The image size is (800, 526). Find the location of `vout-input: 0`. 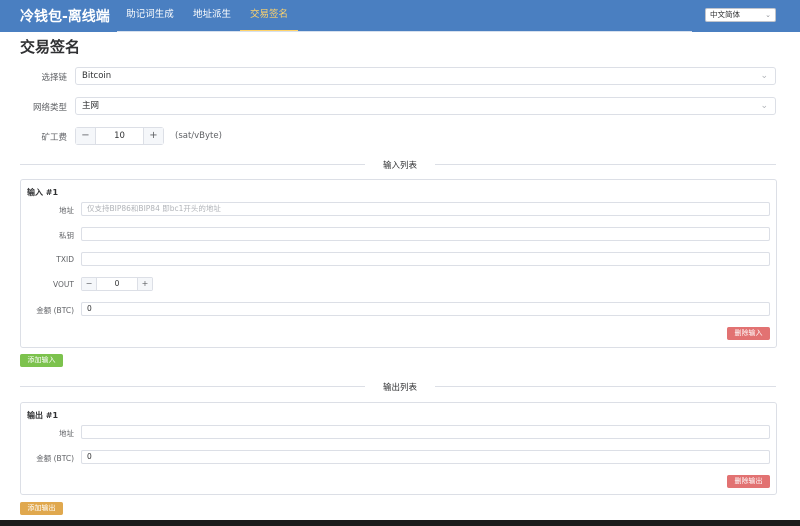

vout-input: 0 is located at coordinates (117, 284).